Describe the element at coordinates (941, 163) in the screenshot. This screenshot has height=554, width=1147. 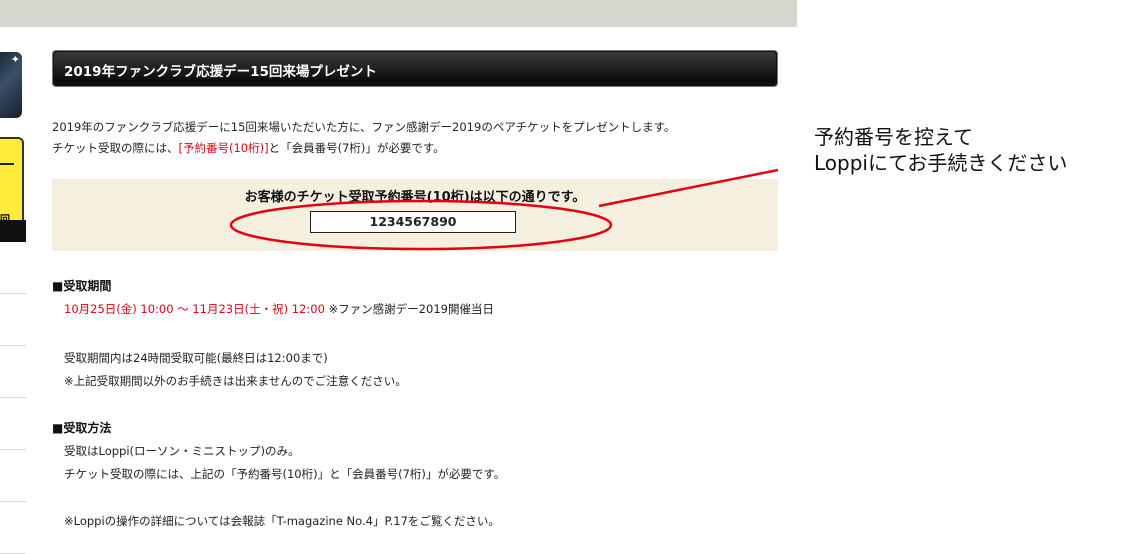
I see `annotation-line-2: Loppiにてお手続きください` at that location.